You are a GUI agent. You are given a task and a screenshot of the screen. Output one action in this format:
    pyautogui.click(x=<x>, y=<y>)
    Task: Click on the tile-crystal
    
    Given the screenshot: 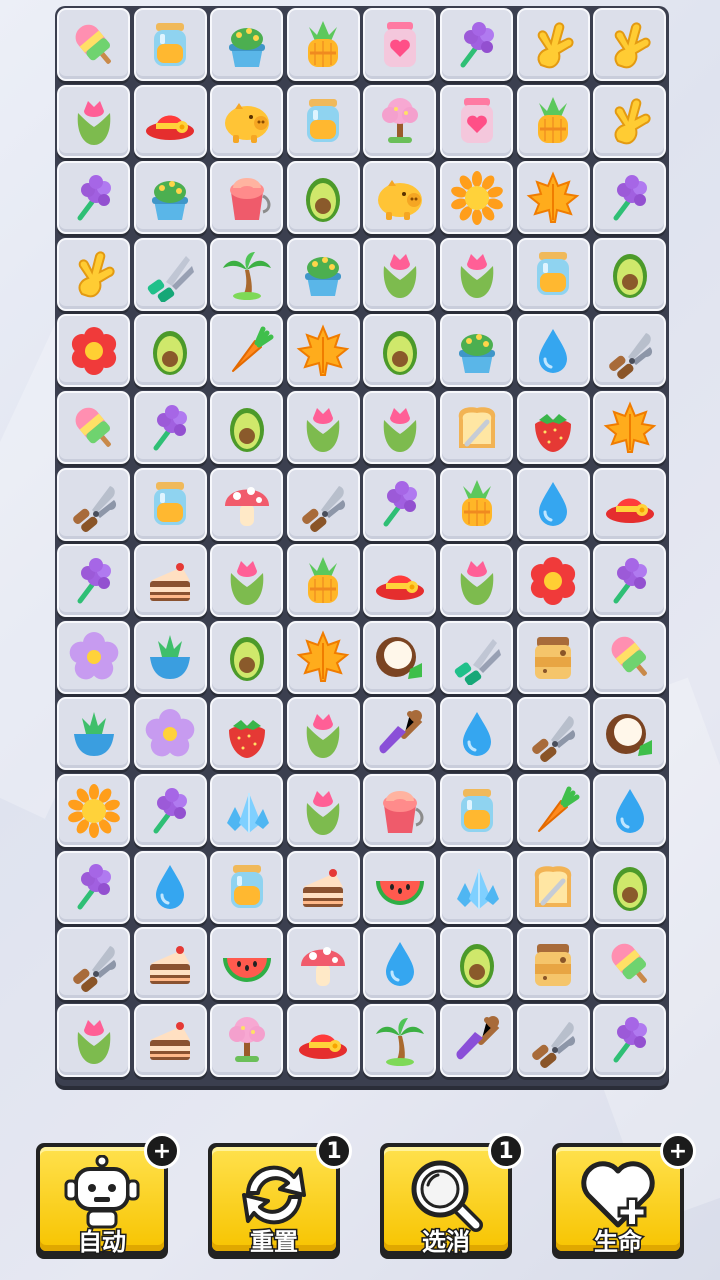 What is the action you would take?
    pyautogui.click(x=247, y=810)
    